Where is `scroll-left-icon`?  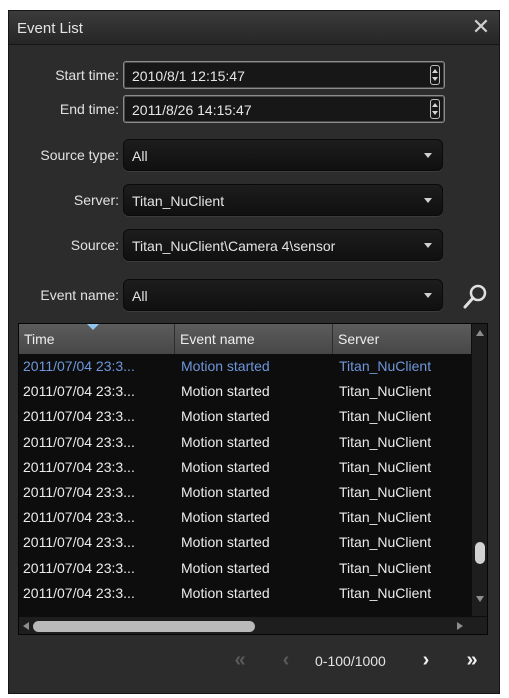
scroll-left-icon is located at coordinates (26, 626).